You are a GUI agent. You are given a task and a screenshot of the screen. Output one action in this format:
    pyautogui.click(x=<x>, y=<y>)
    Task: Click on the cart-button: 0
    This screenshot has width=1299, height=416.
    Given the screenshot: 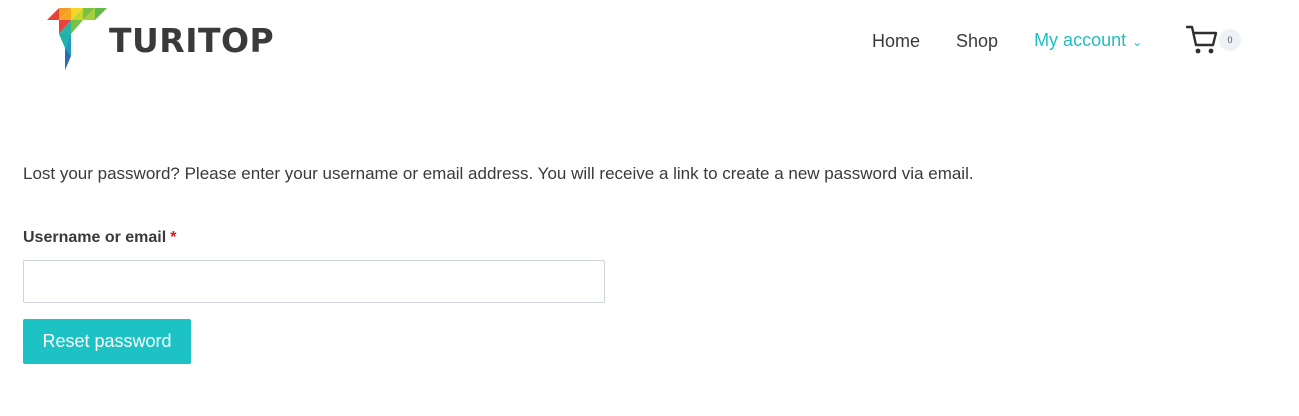 What is the action you would take?
    pyautogui.click(x=1215, y=40)
    